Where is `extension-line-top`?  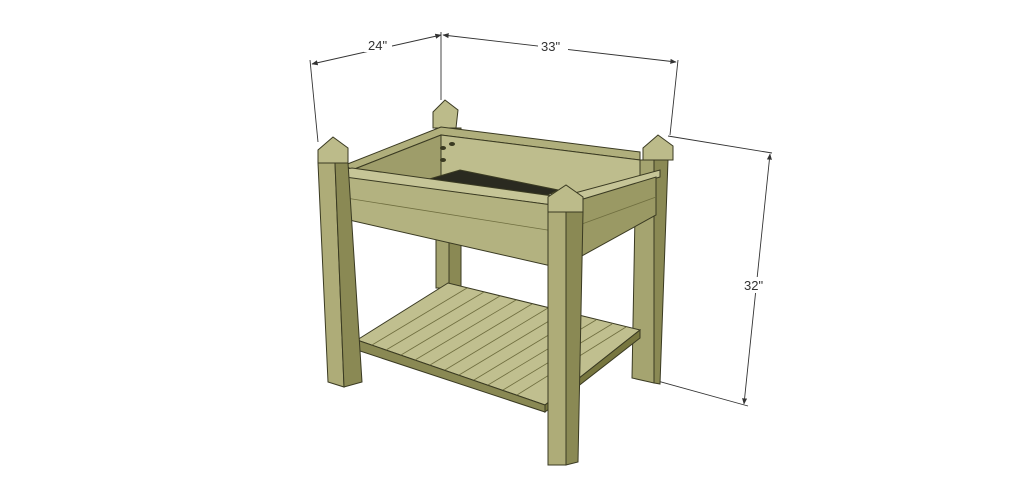 extension-line-top is located at coordinates (720, 144).